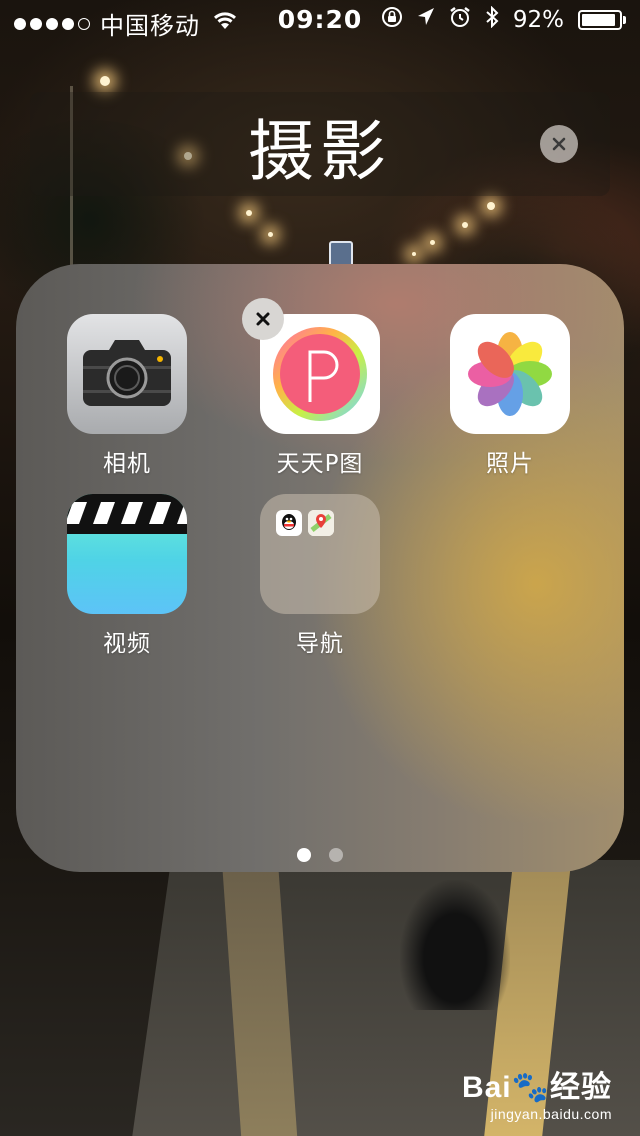  What do you see at coordinates (320, 644) in the screenshot?
I see `app-label: 导航` at bounding box center [320, 644].